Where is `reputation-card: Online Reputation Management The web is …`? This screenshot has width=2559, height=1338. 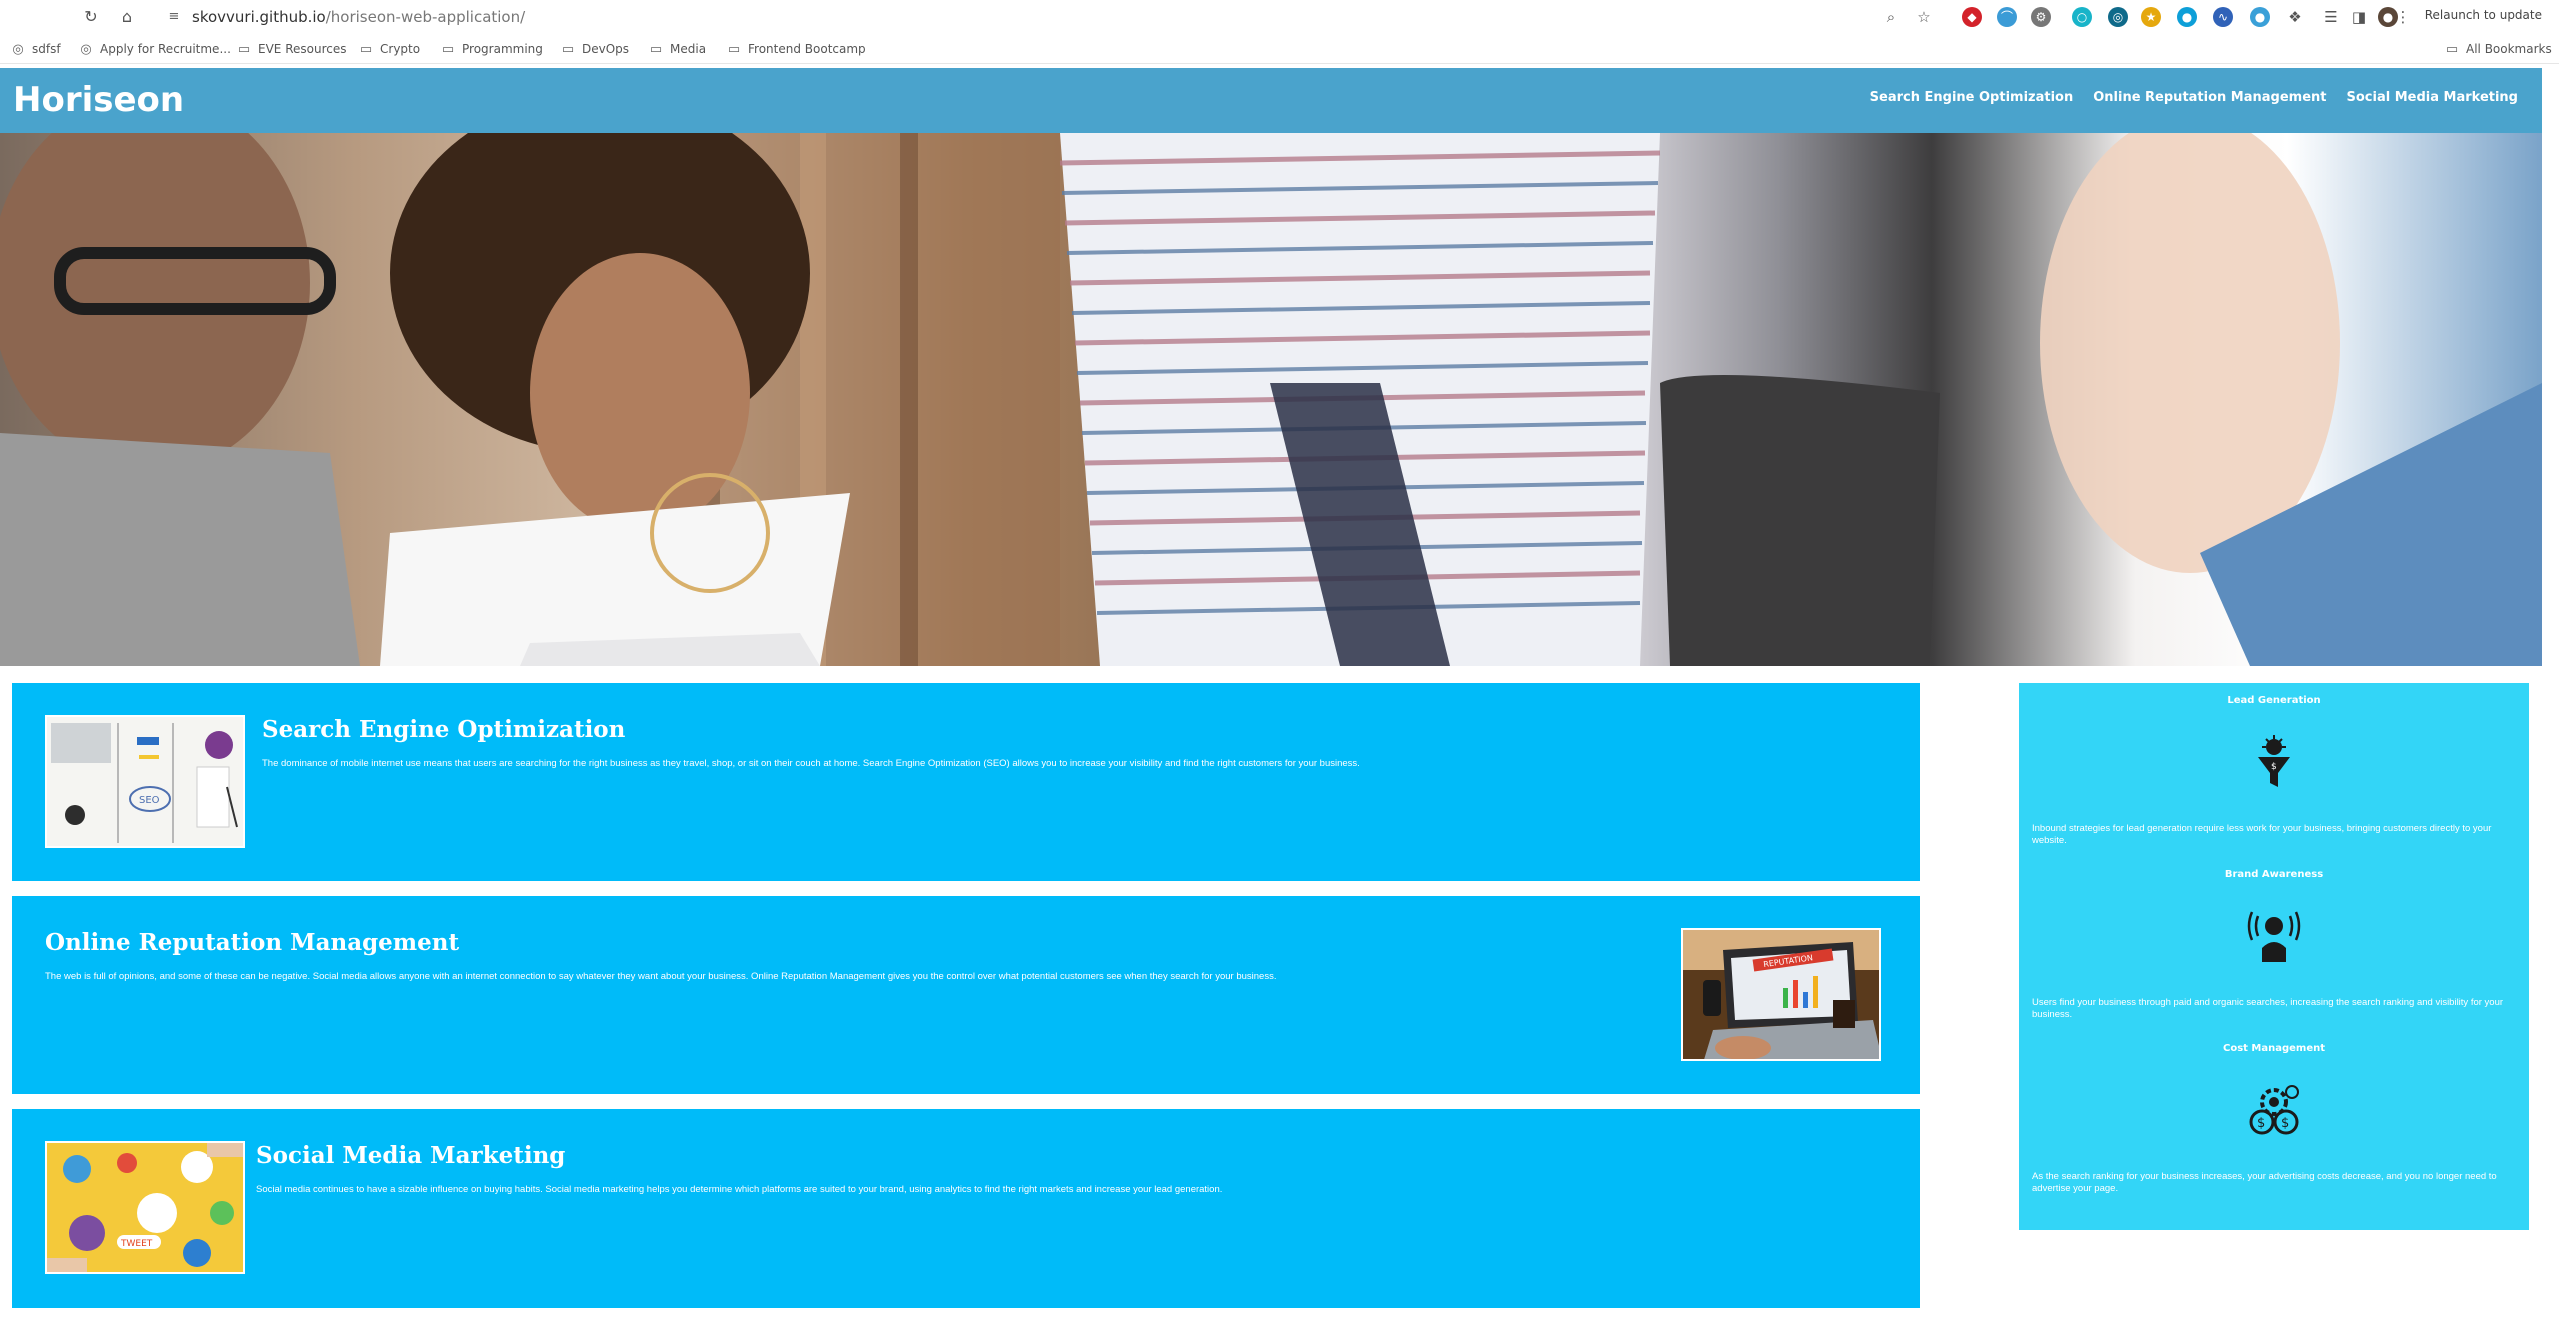 reputation-card: Online Reputation Management The web is … is located at coordinates (966, 995).